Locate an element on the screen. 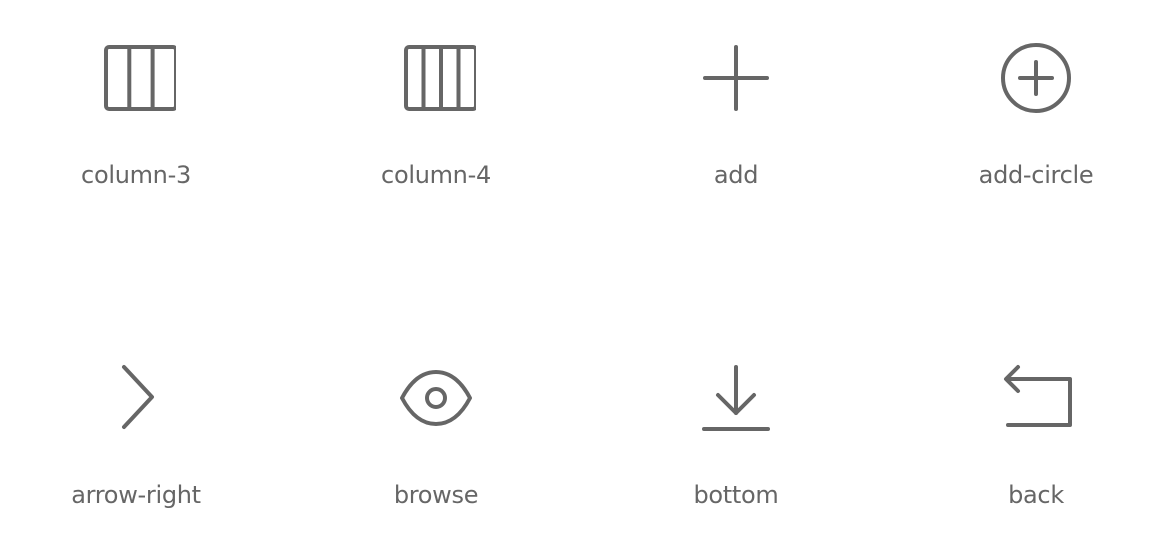 The image size is (1157, 543). add-circle-icon is located at coordinates (1036, 75).